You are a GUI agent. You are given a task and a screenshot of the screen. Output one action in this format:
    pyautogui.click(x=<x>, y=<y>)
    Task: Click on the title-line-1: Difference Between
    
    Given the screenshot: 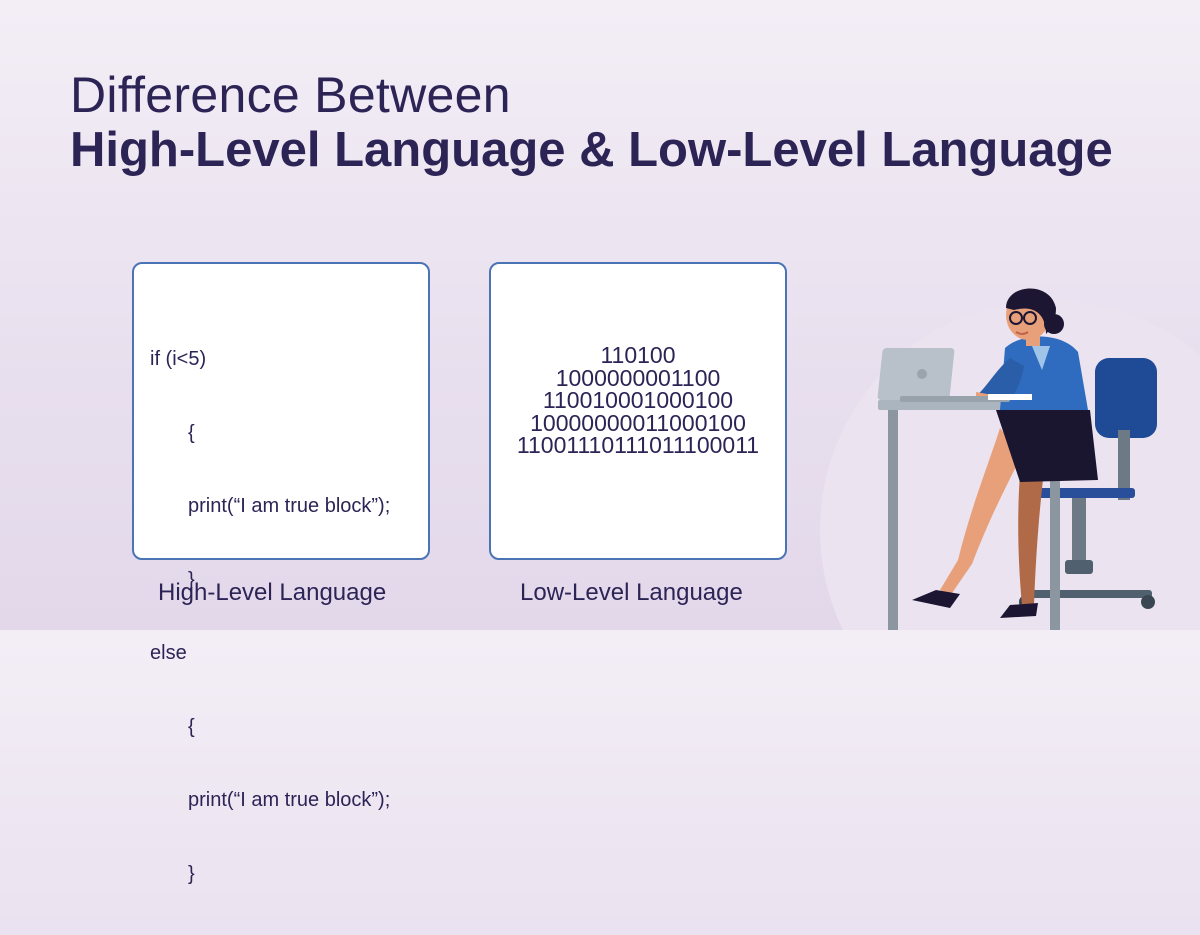 What is the action you would take?
    pyautogui.click(x=290, y=95)
    